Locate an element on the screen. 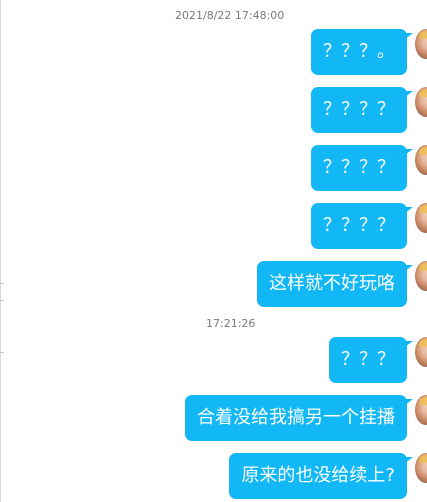 This screenshot has width=427, height=502. message-text: ？？？ is located at coordinates (368, 359).